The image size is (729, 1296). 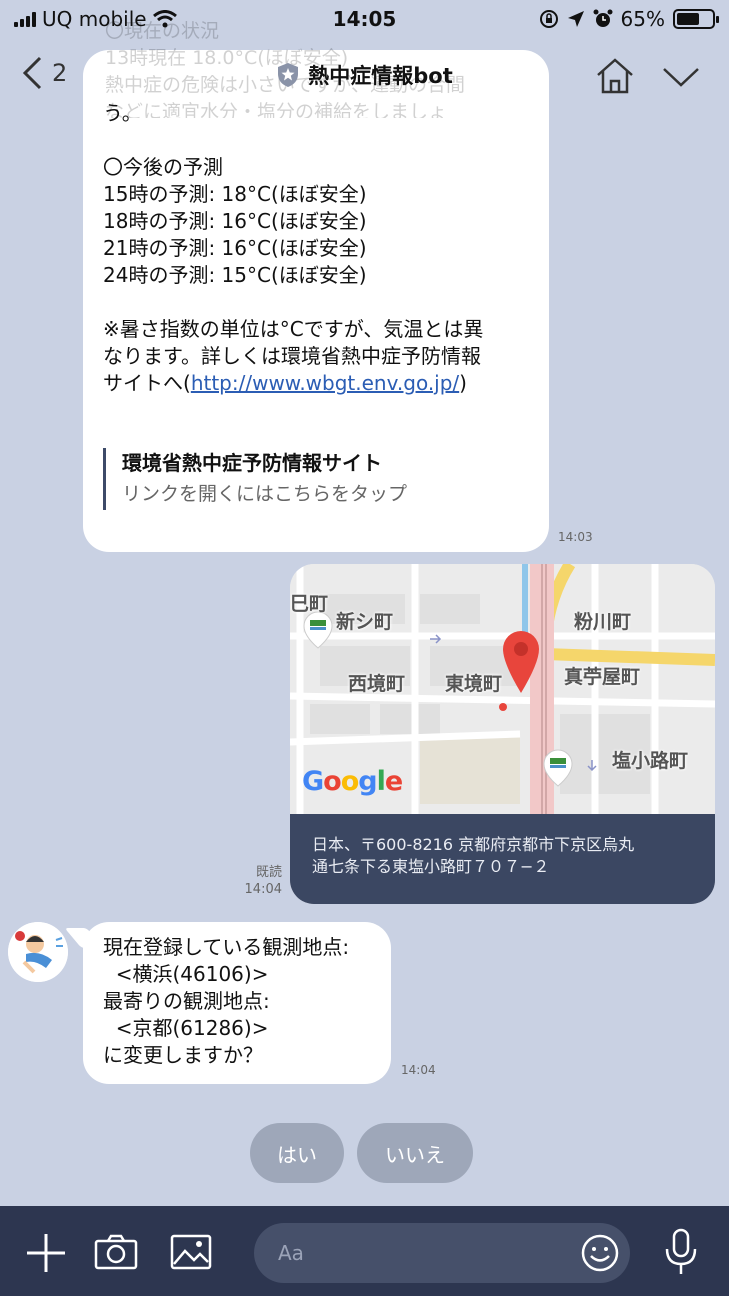 What do you see at coordinates (235, 221) in the screenshot?
I see `message-line: 18時の予測: 16°C(ほぼ安全)` at bounding box center [235, 221].